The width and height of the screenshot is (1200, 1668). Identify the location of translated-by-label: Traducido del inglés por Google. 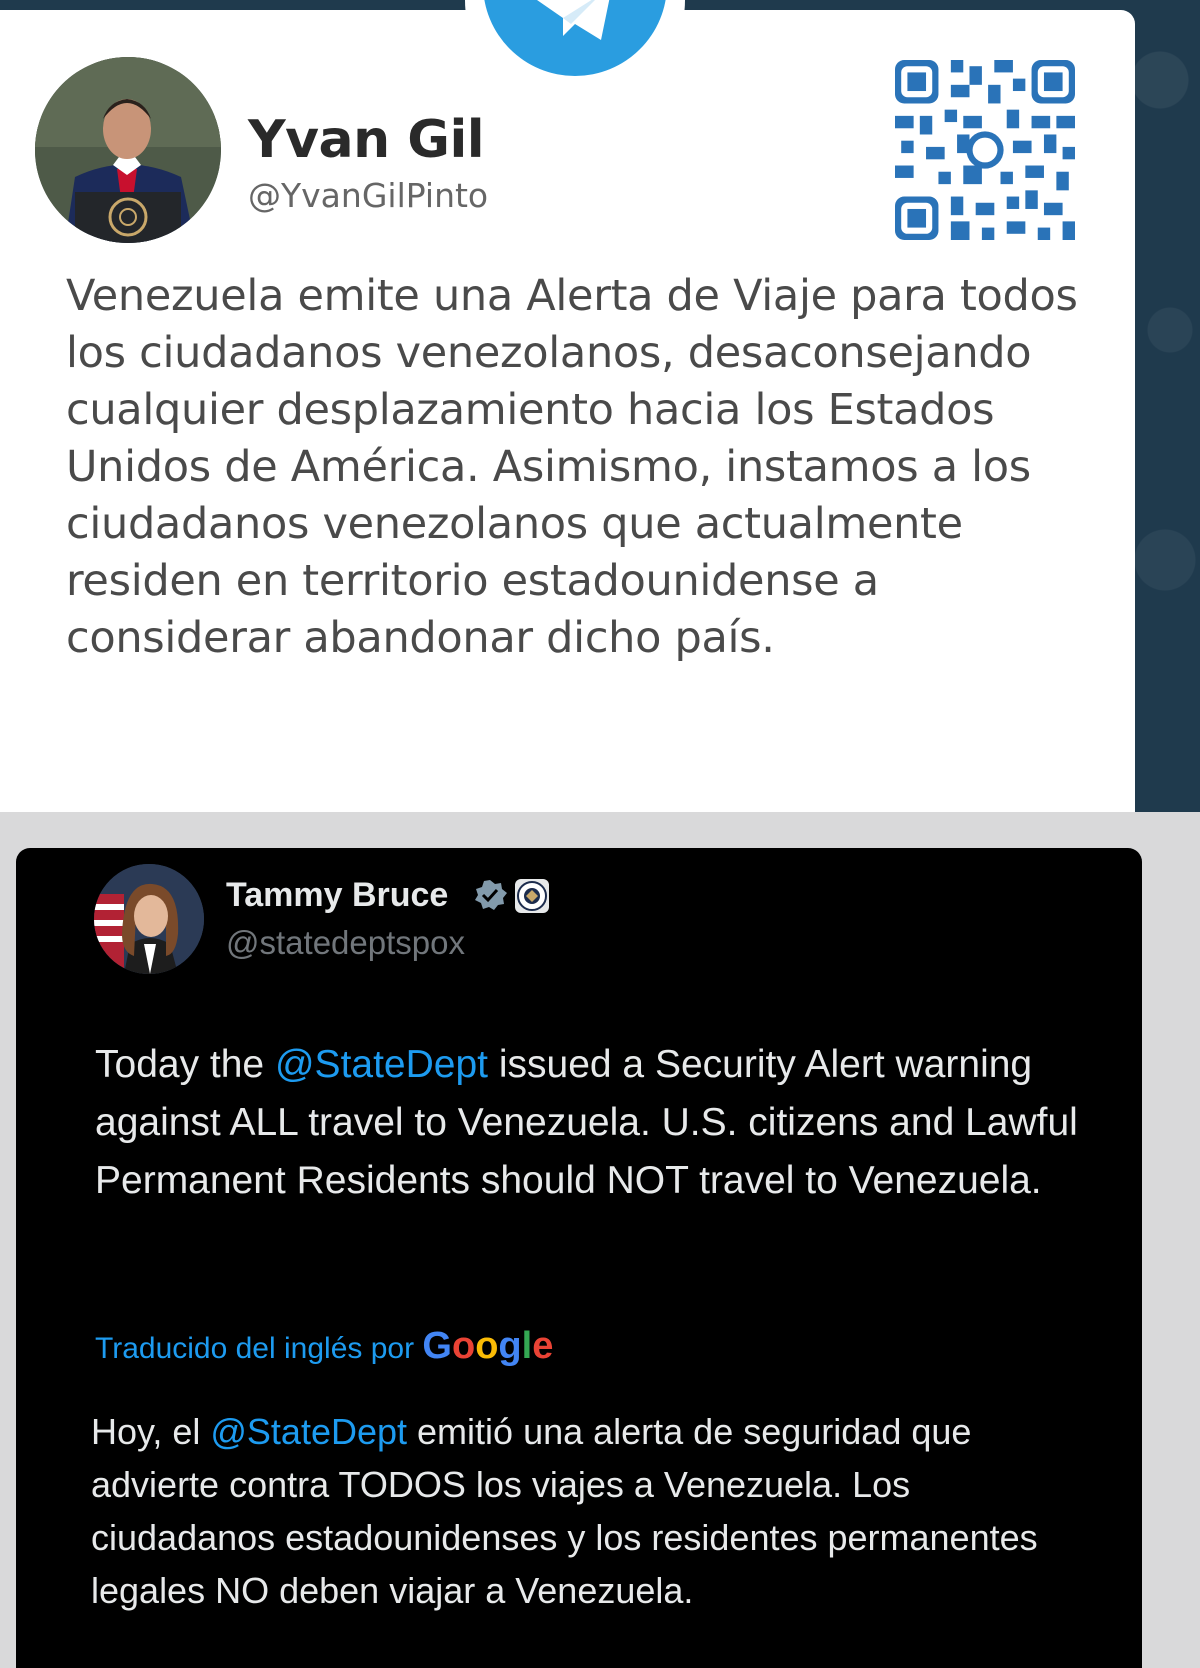
(324, 1346).